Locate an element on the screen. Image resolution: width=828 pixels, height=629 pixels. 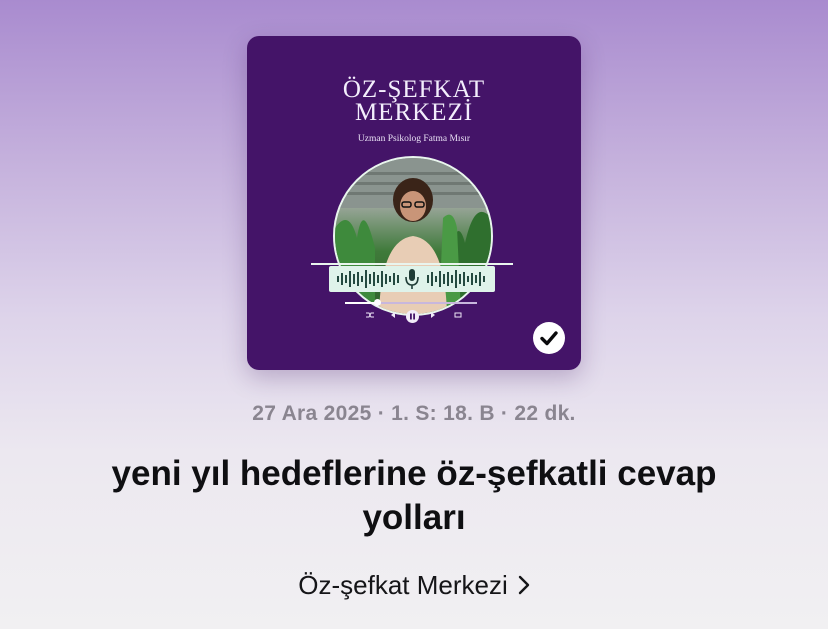
show-name: Öz-şefkat Merkezi is located at coordinates (403, 585).